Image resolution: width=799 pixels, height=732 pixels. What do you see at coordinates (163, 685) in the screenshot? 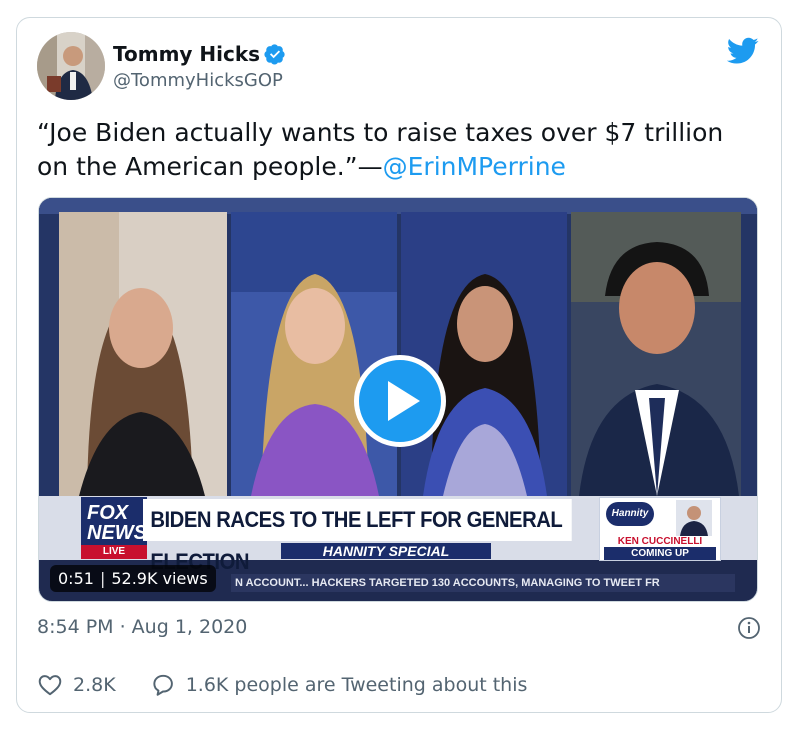
I see `reply-bubble-icon` at bounding box center [163, 685].